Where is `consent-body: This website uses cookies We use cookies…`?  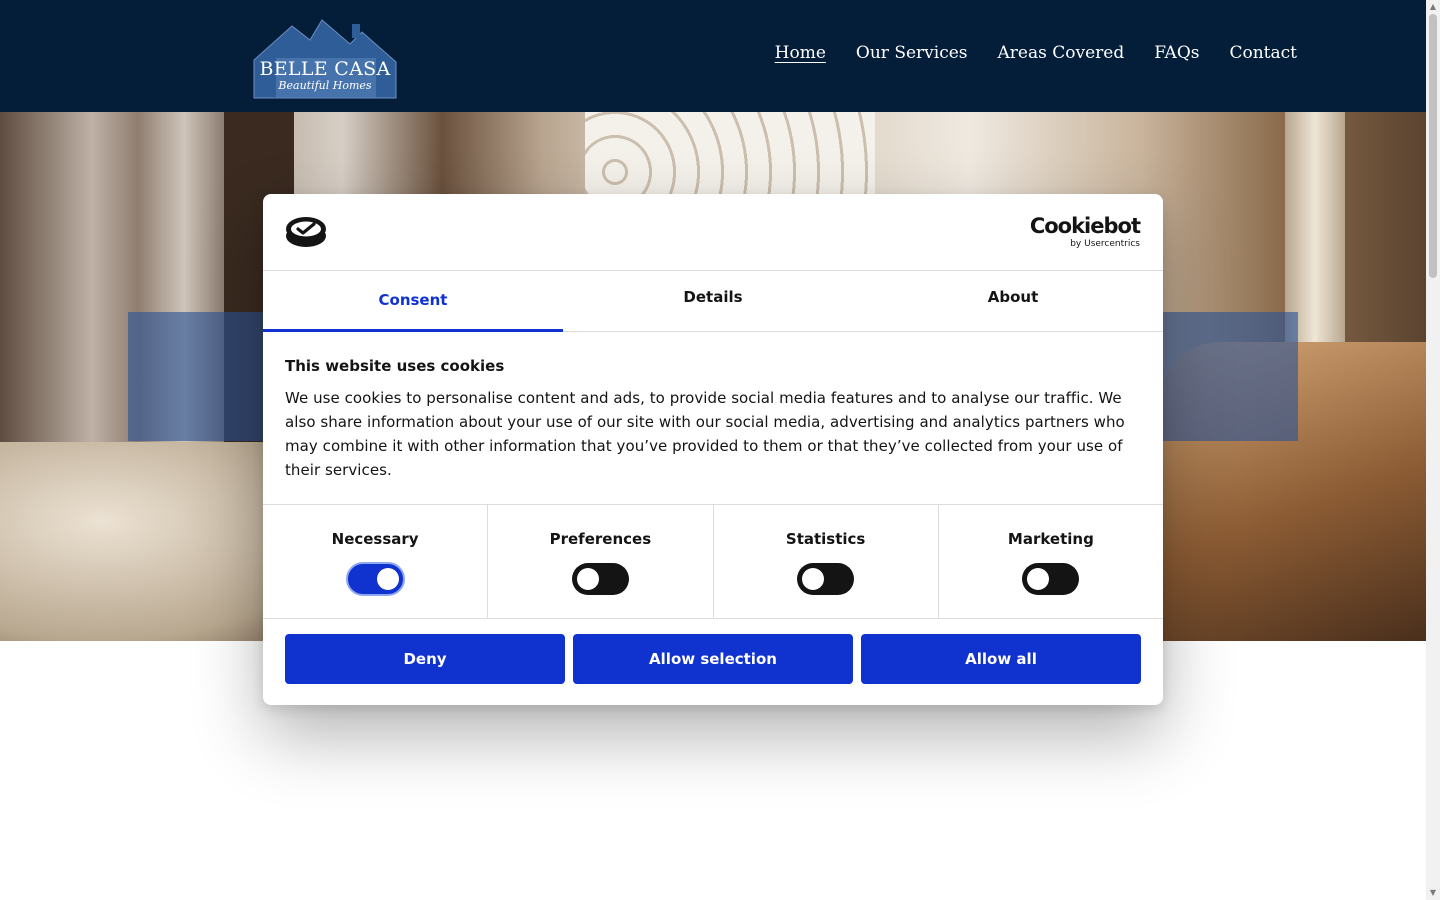 consent-body: This website uses cookies We use cookies… is located at coordinates (713, 418).